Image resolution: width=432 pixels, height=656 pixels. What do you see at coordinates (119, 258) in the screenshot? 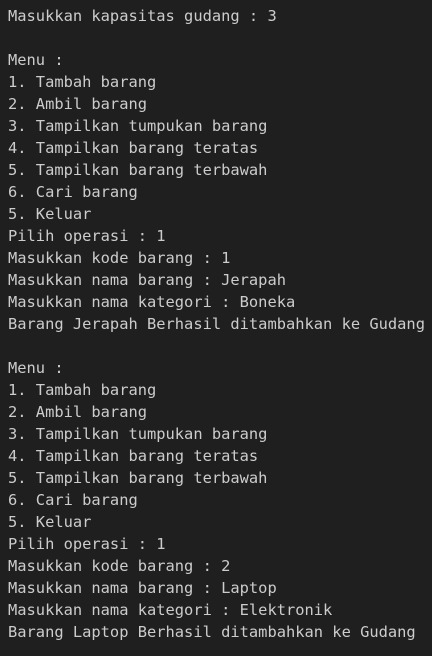
I see `output-line: Masukkan kode barang : 1` at bounding box center [119, 258].